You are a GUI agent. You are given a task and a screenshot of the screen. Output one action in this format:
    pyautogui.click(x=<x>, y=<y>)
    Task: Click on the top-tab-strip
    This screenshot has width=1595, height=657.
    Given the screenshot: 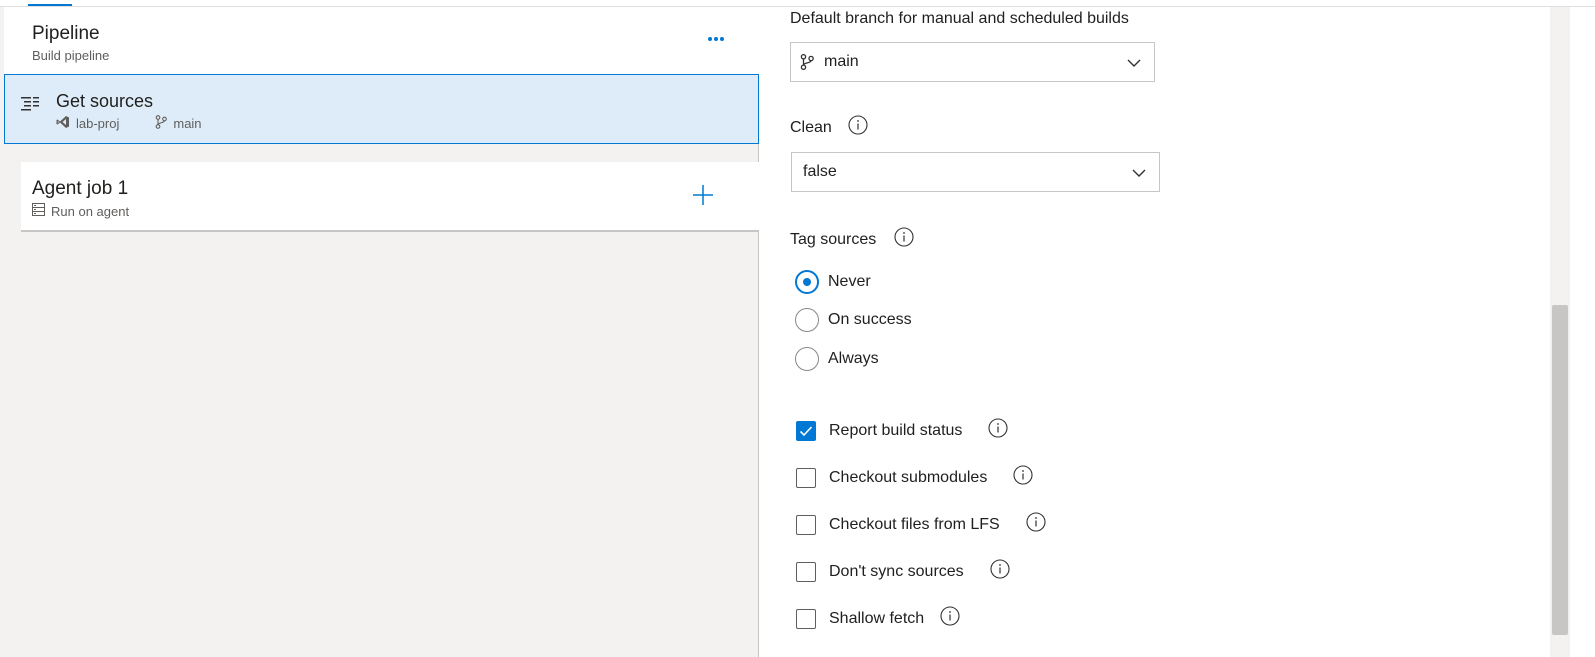 What is the action you would take?
    pyautogui.click(x=797, y=3)
    